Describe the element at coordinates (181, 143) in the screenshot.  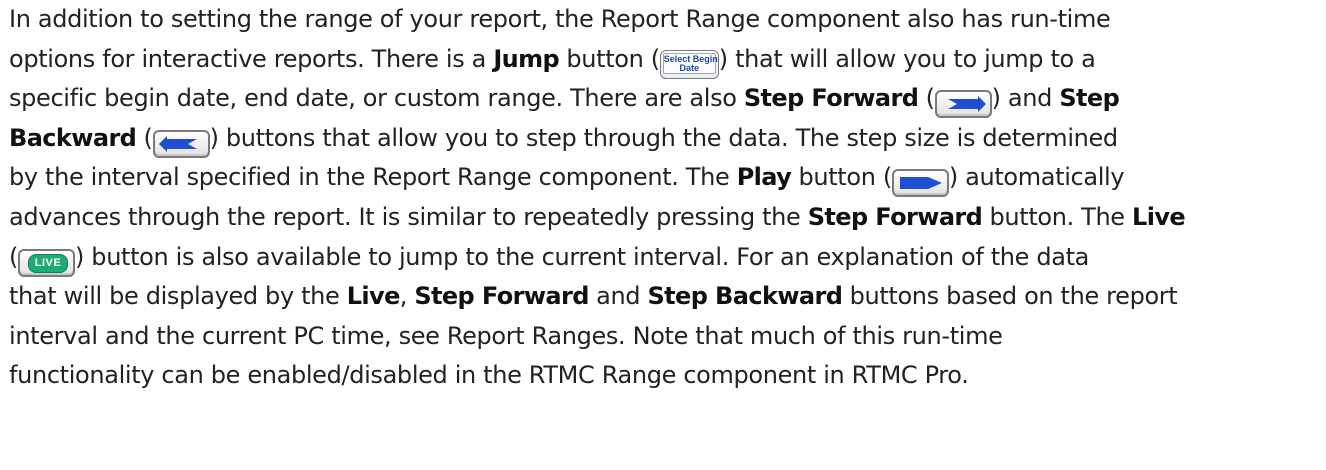
I see `step-backward-arrow-icon` at that location.